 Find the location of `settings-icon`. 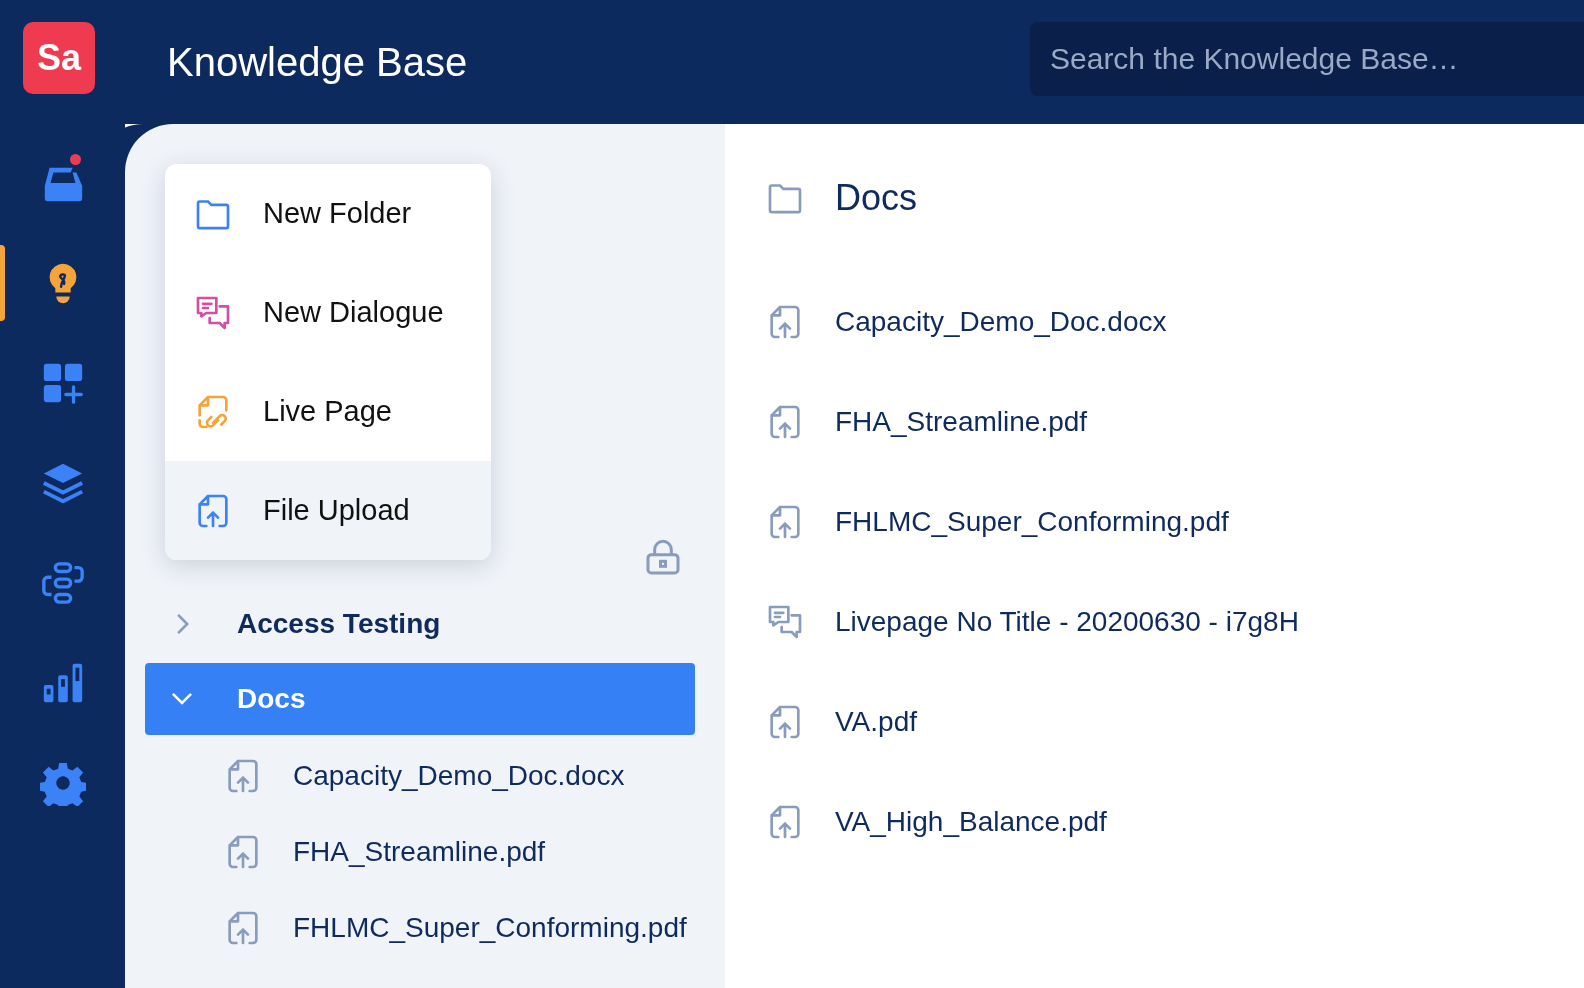

settings-icon is located at coordinates (62, 783).